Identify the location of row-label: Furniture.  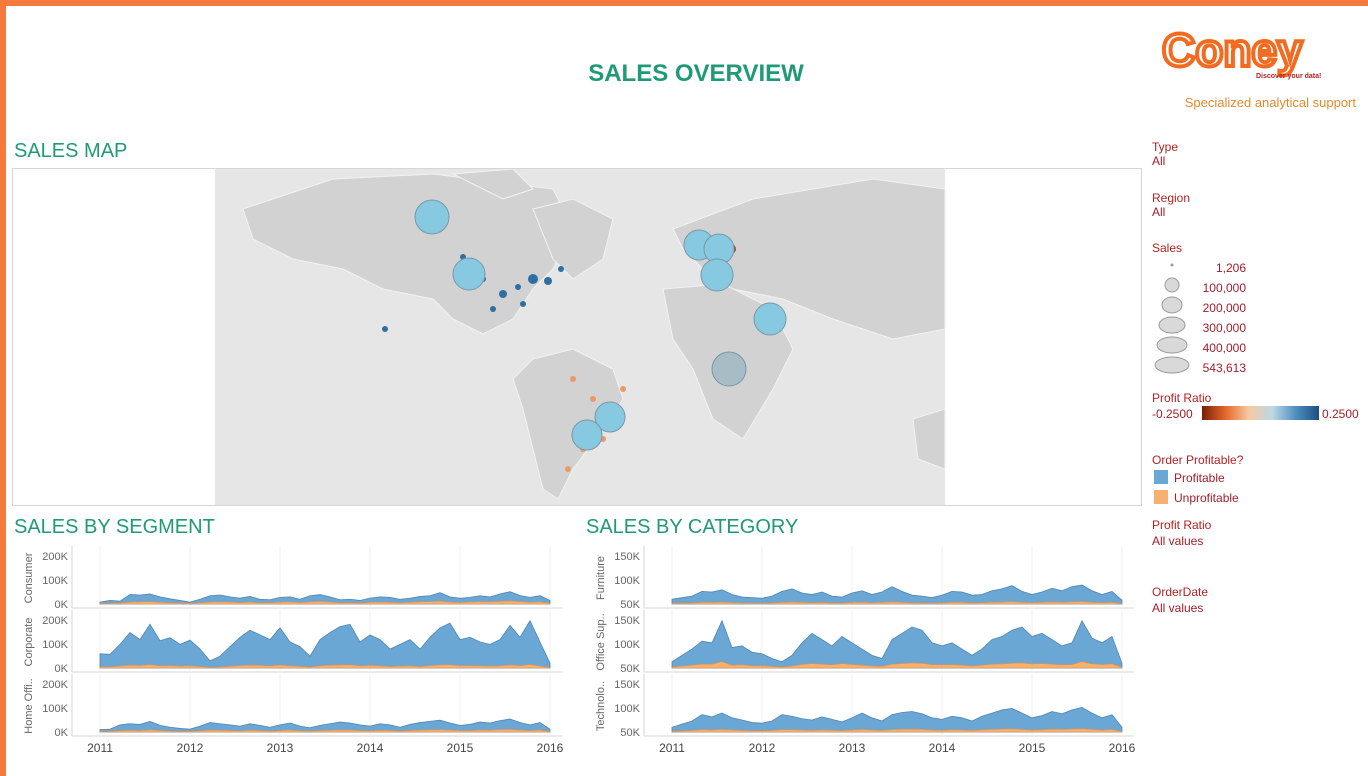
(601, 578).